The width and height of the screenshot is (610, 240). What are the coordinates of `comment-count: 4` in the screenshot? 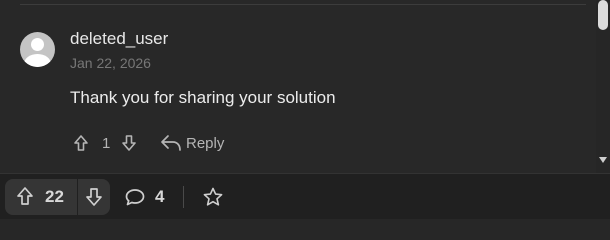 It's located at (160, 196).